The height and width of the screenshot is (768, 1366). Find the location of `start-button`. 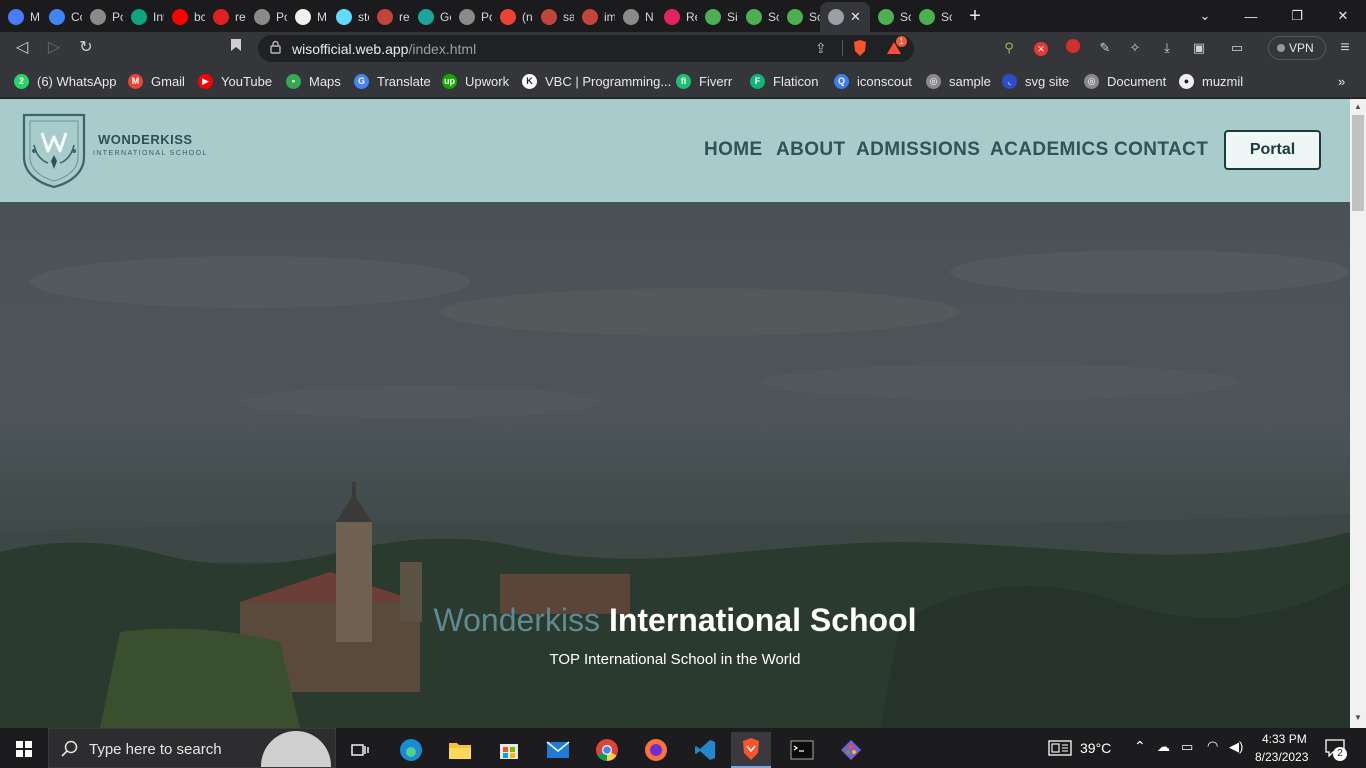

start-button is located at coordinates (24, 748).